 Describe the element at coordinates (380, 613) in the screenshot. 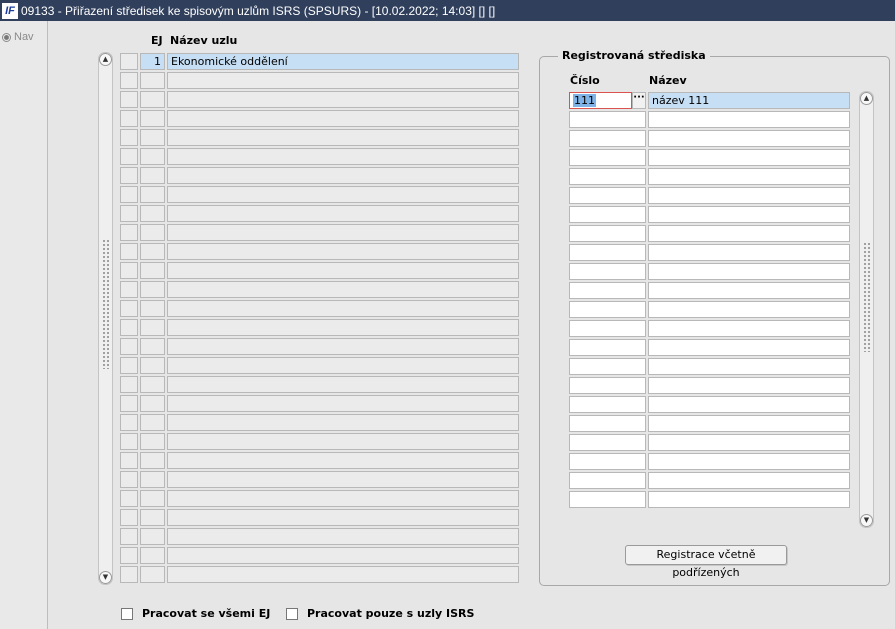

I see `work-with-isrs-nodes-only-checkbox: Pracovat pouze s uzly ISRS` at that location.